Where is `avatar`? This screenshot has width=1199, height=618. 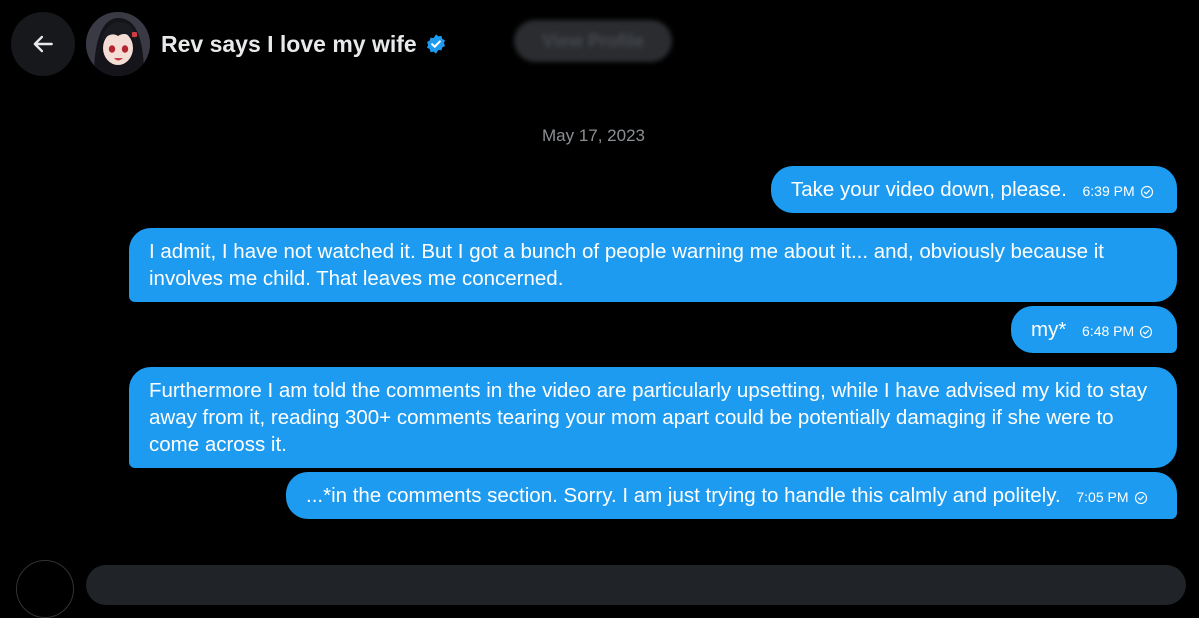 avatar is located at coordinates (118, 44).